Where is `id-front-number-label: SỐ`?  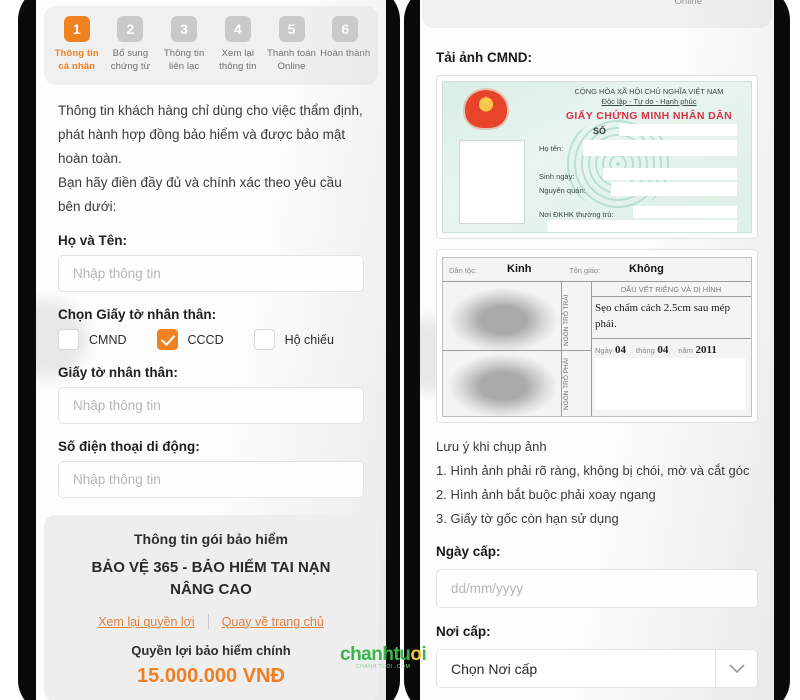
id-front-number-label: SỐ is located at coordinates (600, 131).